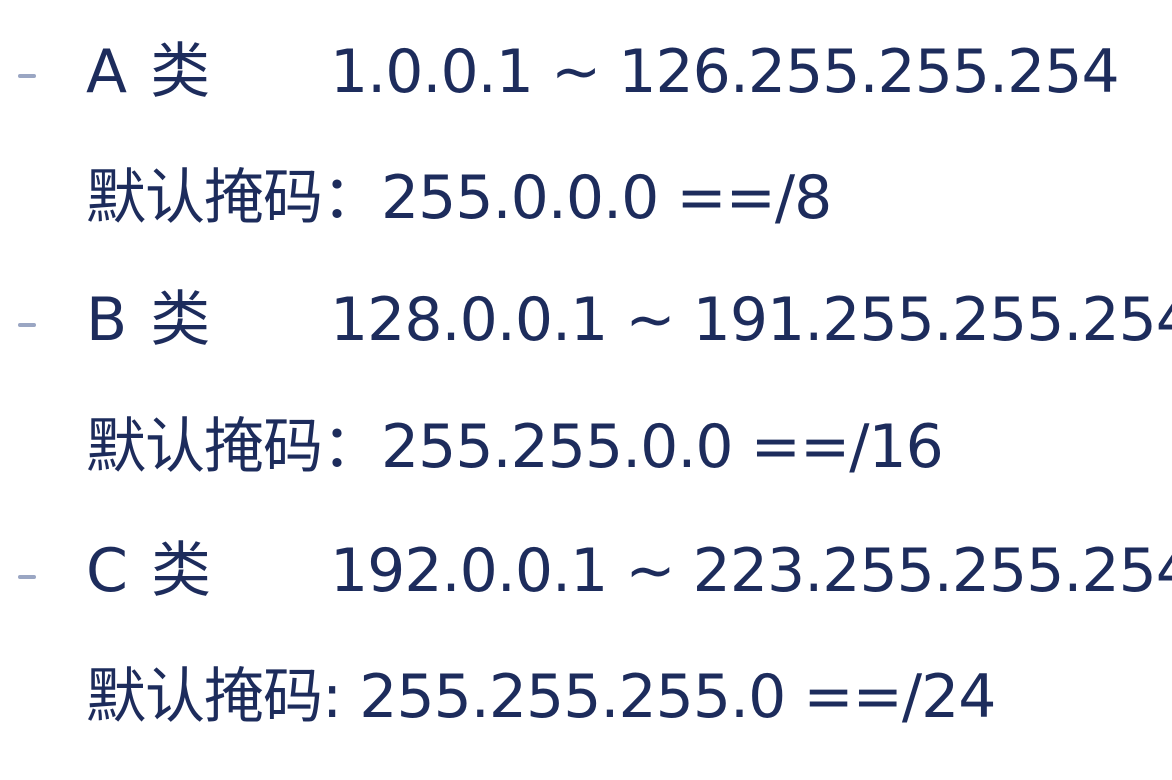 This screenshot has height=780, width=1172. What do you see at coordinates (751, 571) in the screenshot?
I see `range-c: 192.0.0.1 ~ 223.255.255.254` at bounding box center [751, 571].